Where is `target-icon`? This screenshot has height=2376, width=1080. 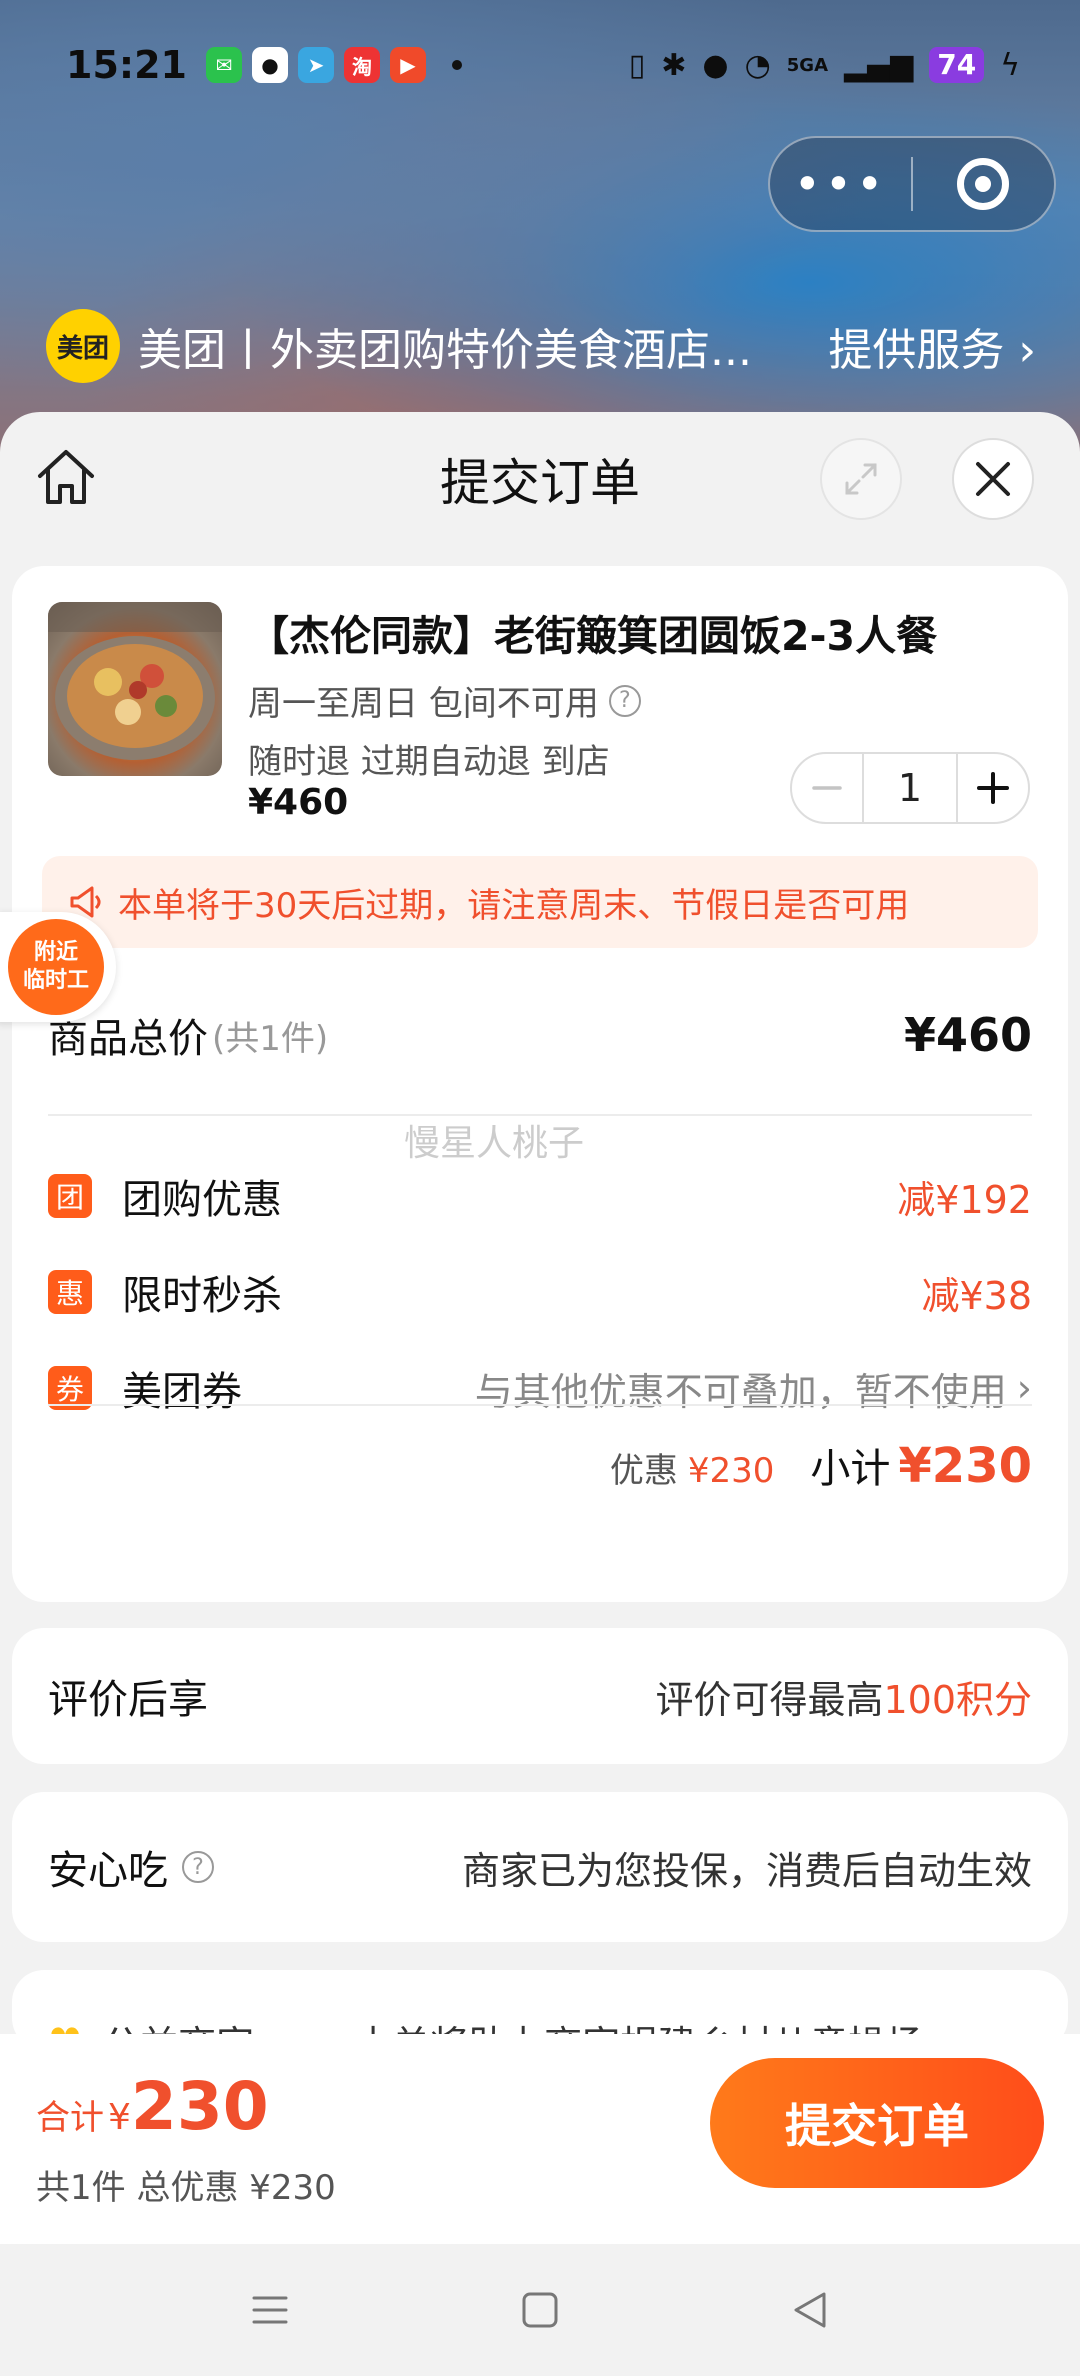
target-icon is located at coordinates (983, 184).